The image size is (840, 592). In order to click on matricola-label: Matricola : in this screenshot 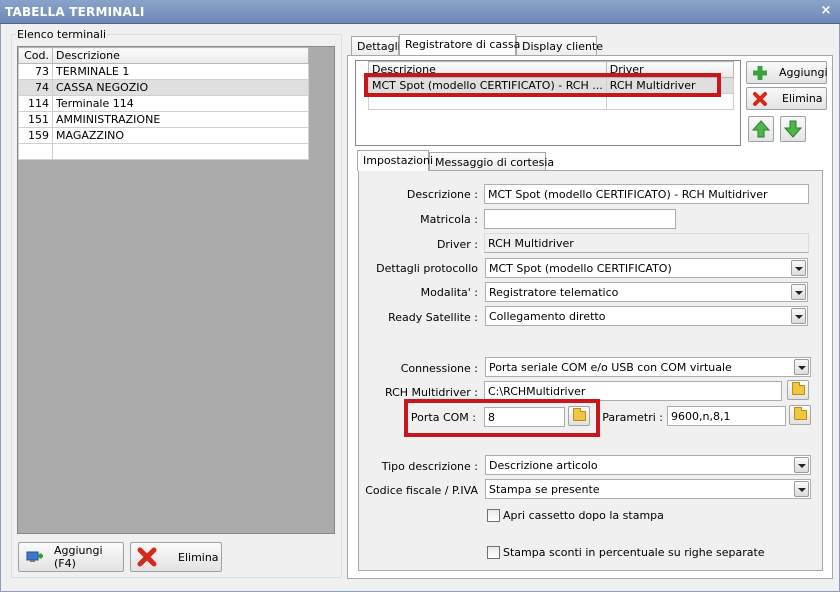, I will do `click(449, 219)`.